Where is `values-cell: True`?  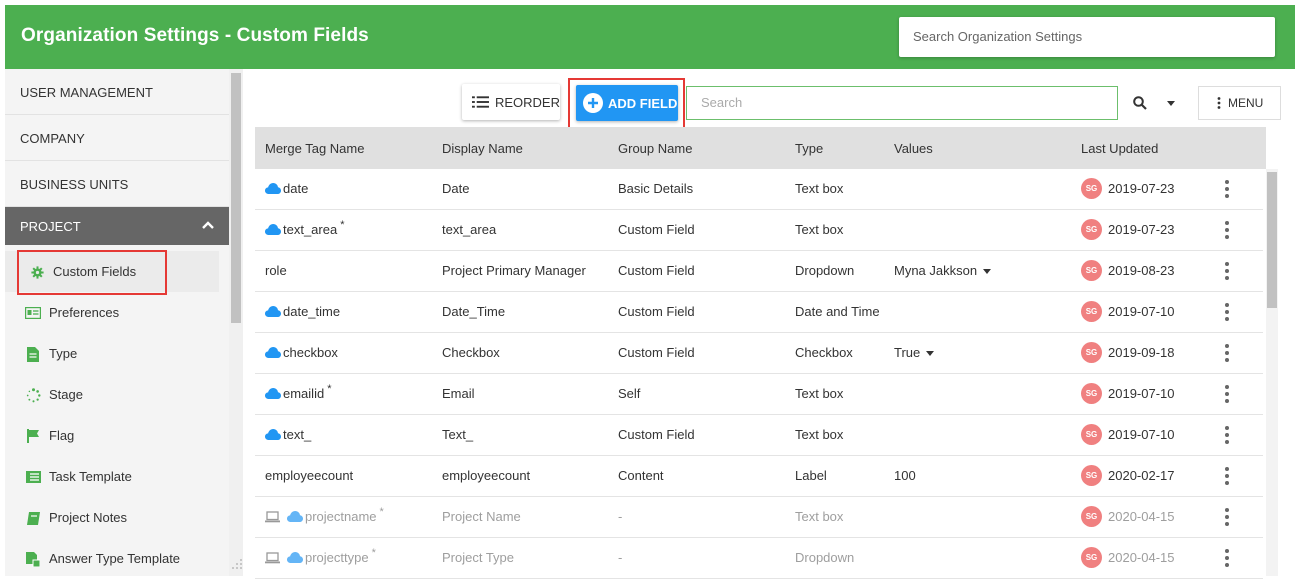
values-cell: True is located at coordinates (914, 352).